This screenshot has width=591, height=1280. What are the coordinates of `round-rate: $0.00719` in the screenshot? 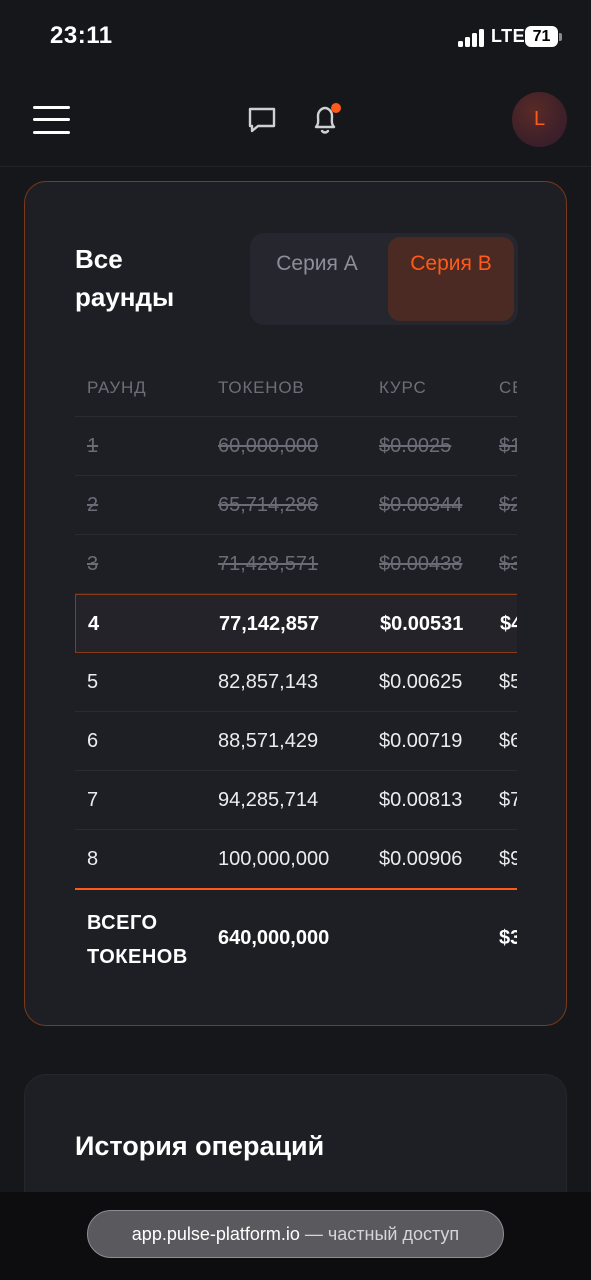 It's located at (421, 741).